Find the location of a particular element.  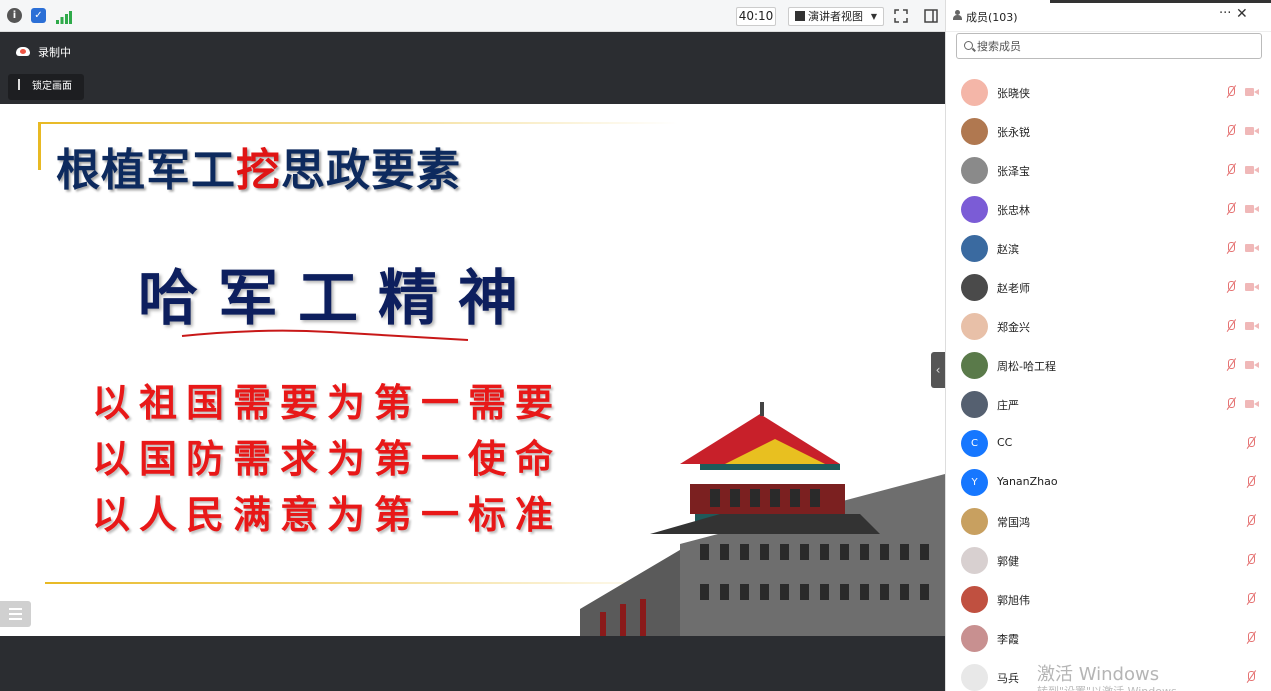

member-row: 郭健 is located at coordinates (1108, 560).